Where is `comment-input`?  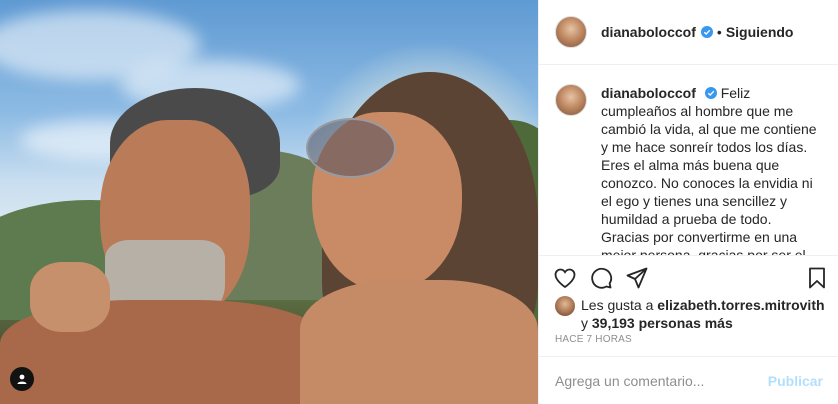
comment-input is located at coordinates (661, 380).